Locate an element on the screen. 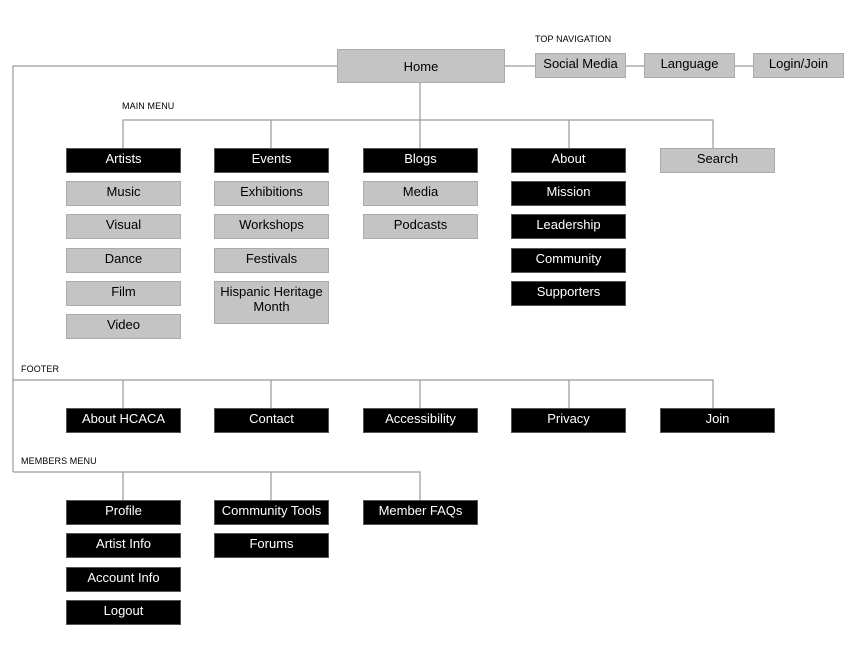 This screenshot has width=858, height=666. node-media: Media is located at coordinates (420, 193).